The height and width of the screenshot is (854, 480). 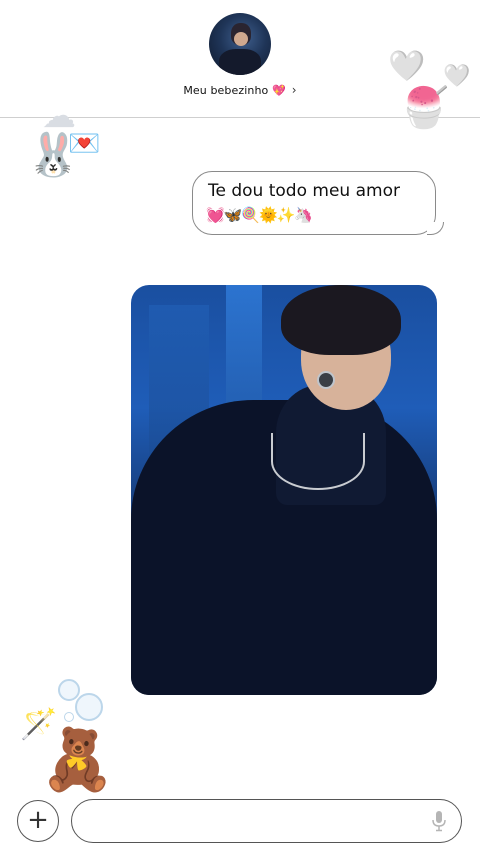 What do you see at coordinates (234, 90) in the screenshot?
I see `contact-name: Meu bebezinho 💖` at bounding box center [234, 90].